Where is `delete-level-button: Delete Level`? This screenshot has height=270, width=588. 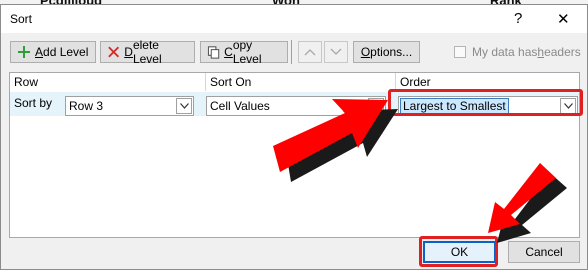
delete-level-button: Delete Level is located at coordinates (147, 52).